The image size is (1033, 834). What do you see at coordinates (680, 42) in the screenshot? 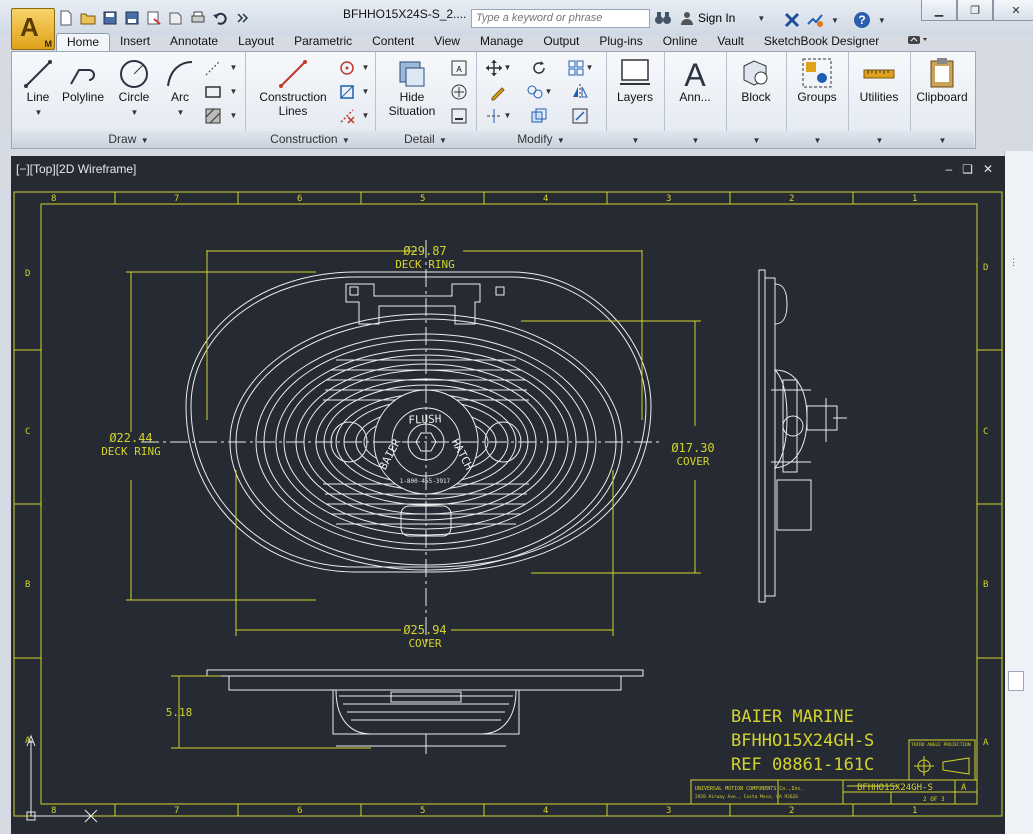
I see `tab-online: Online` at bounding box center [680, 42].